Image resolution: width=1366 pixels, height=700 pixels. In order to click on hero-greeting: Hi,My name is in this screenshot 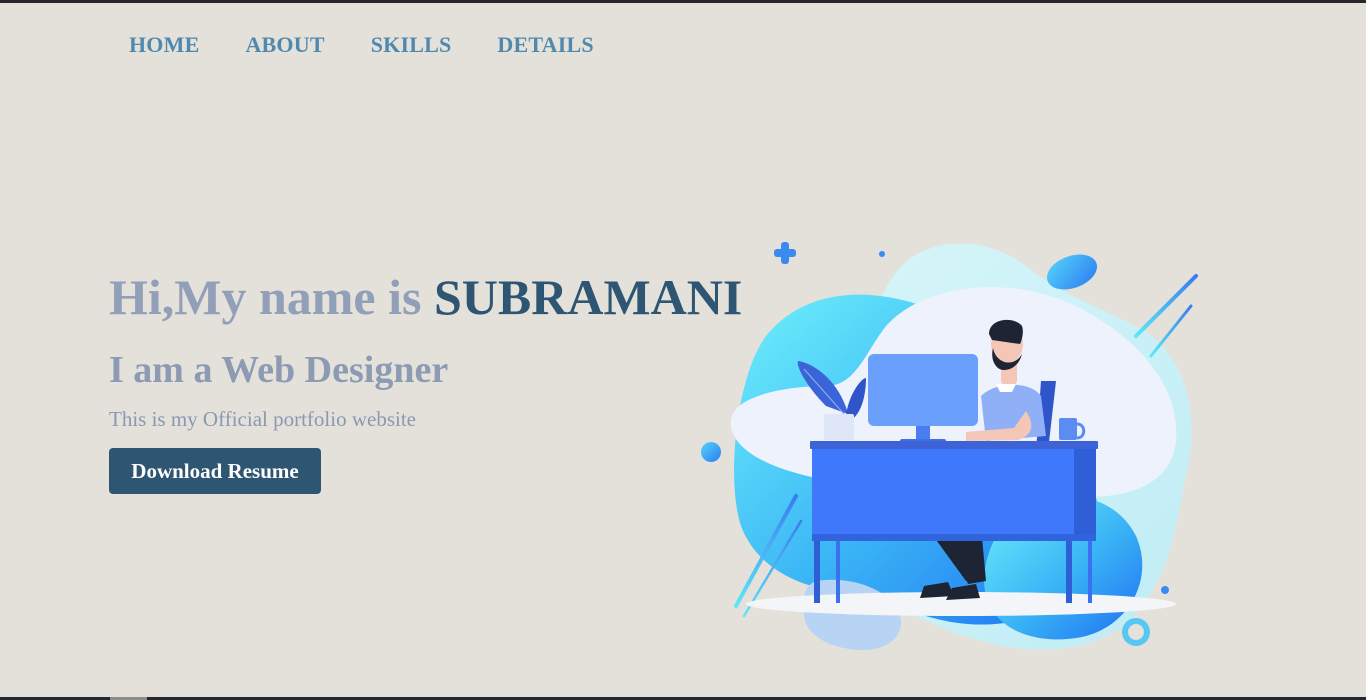, I will do `click(271, 297)`.